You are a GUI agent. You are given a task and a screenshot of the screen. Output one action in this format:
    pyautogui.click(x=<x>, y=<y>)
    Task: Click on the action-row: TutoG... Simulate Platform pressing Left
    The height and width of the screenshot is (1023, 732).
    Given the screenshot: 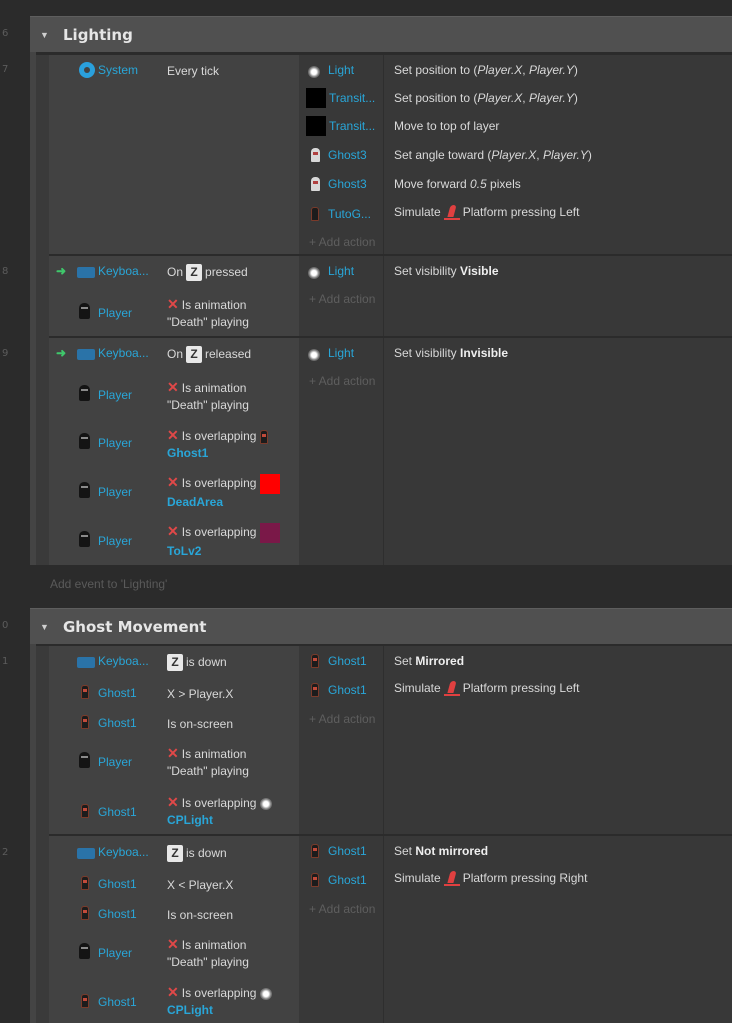 What is the action you would take?
    pyautogui.click(x=515, y=214)
    